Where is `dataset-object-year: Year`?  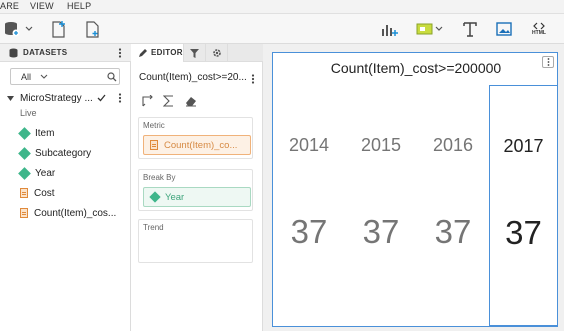 dataset-object-year: Year is located at coordinates (37, 173).